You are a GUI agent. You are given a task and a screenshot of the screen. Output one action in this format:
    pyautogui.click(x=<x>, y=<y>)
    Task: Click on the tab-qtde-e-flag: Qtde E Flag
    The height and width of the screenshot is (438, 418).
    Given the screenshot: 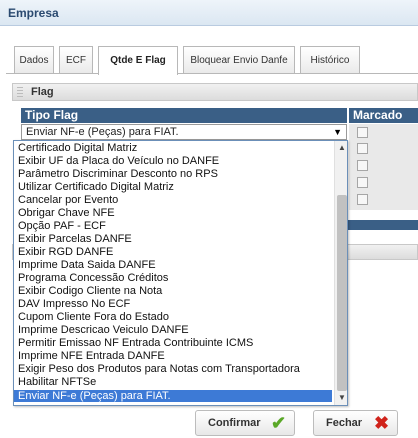 What is the action you would take?
    pyautogui.click(x=138, y=60)
    